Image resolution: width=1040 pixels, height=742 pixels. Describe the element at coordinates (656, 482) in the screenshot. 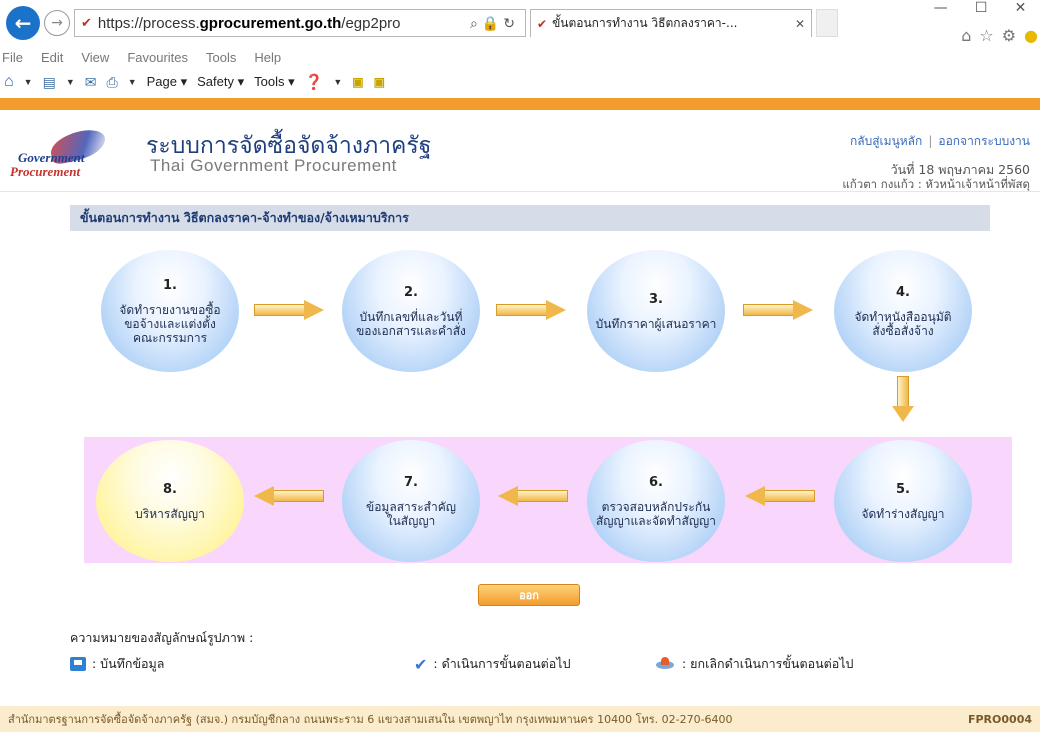

I see `step-number: 6.` at that location.